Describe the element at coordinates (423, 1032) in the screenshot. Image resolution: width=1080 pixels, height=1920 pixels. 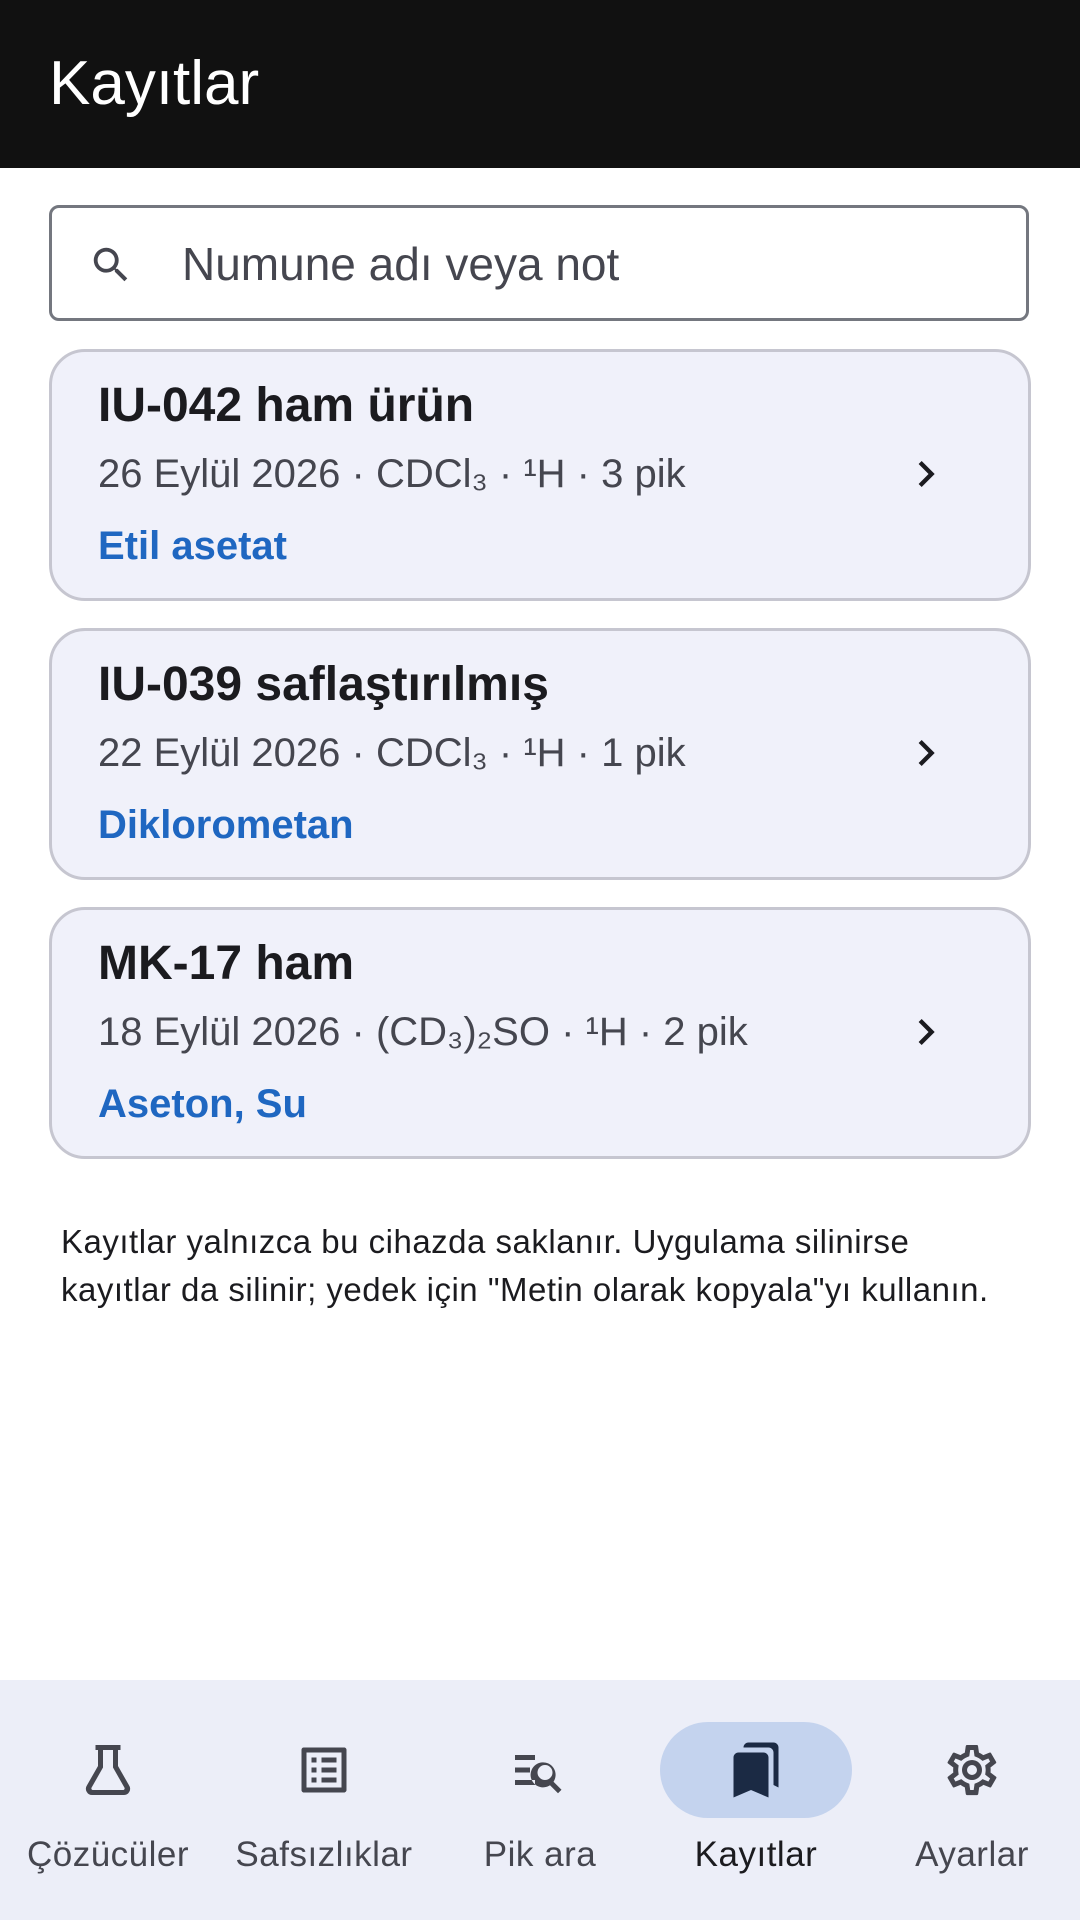
I see `record-meta: 18 Eylül 2026 · (CD₃)₂SO · ¹H · 2 pik` at that location.